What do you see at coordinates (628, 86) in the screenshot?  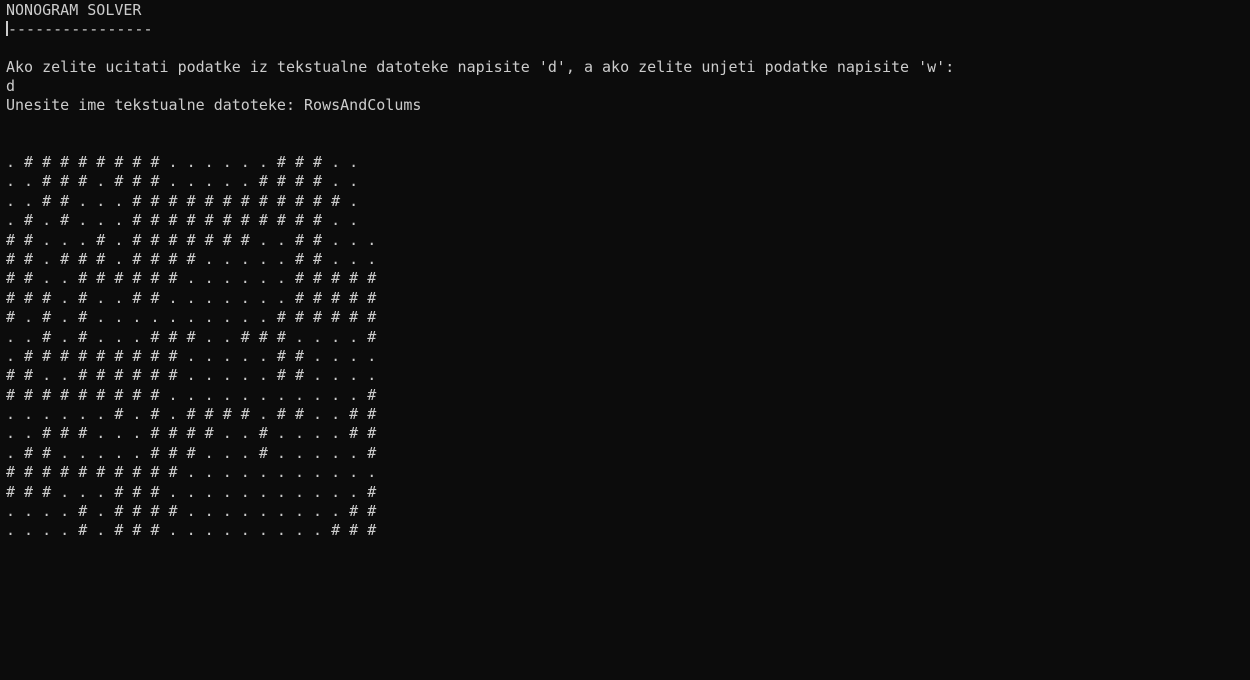 I see `input-mode-answer: d` at bounding box center [628, 86].